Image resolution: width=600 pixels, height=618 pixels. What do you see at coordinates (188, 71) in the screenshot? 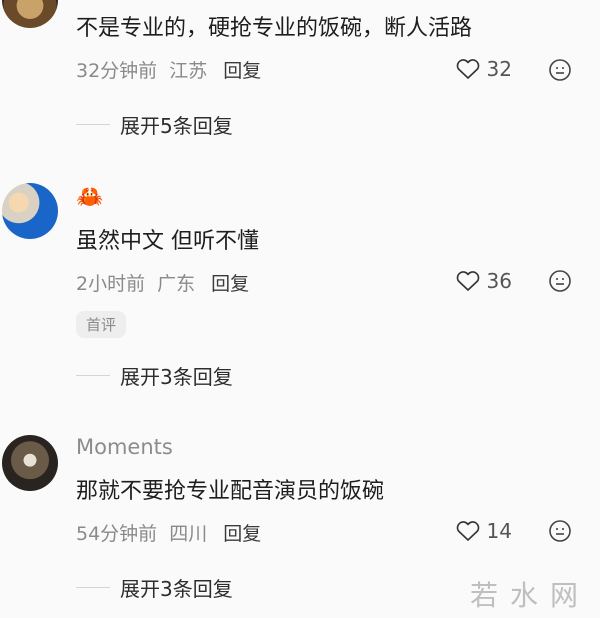
I see `comment-location: 江苏` at bounding box center [188, 71].